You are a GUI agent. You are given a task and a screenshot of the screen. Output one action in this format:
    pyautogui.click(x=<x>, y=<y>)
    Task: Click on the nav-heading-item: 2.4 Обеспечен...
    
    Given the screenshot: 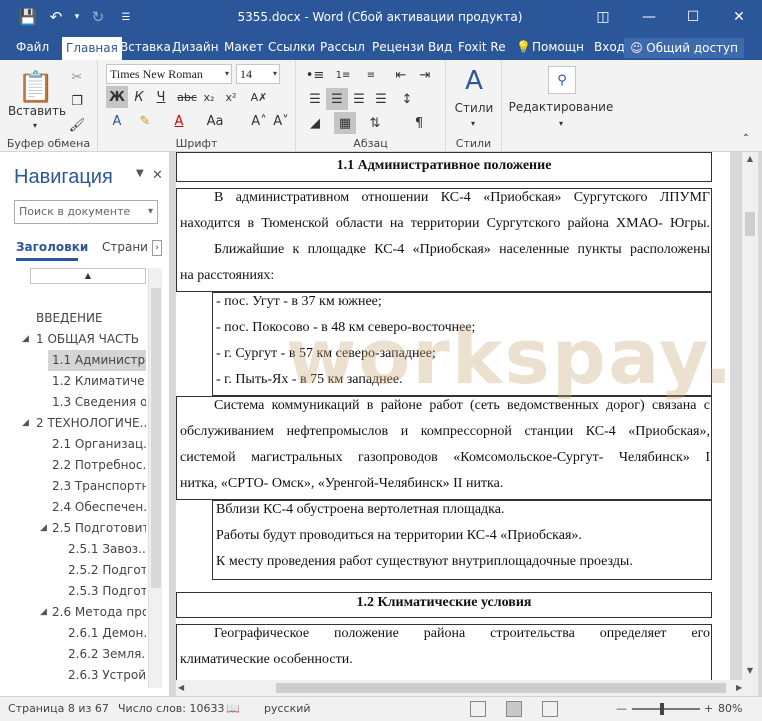 What is the action you would take?
    pyautogui.click(x=99, y=507)
    